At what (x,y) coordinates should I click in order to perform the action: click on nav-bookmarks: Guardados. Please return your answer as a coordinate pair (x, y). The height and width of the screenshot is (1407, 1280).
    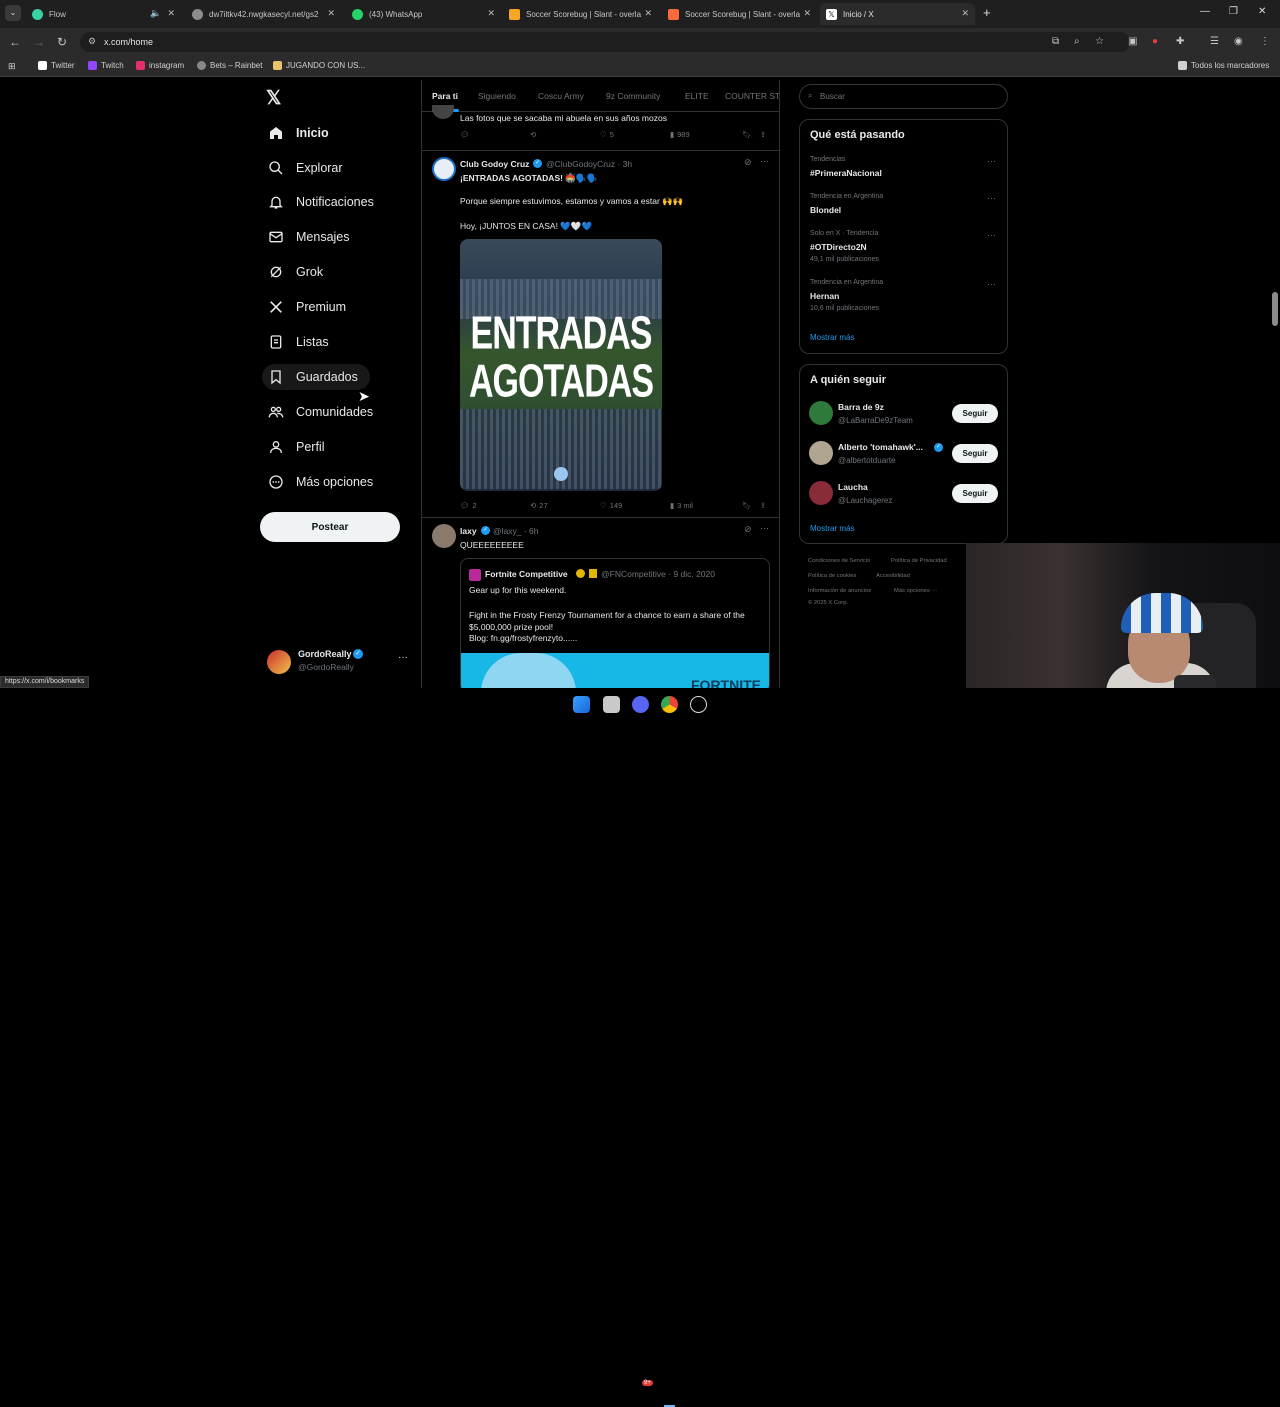
    Looking at the image, I should click on (316, 377).